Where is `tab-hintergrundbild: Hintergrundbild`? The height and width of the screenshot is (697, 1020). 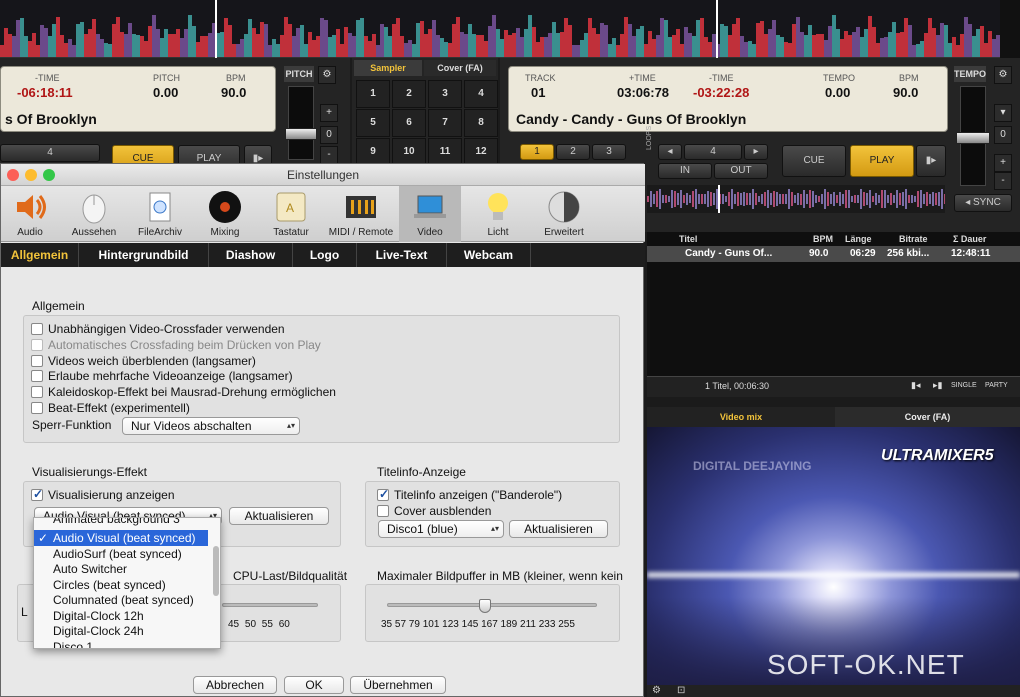 tab-hintergrundbild: Hintergrundbild is located at coordinates (144, 255).